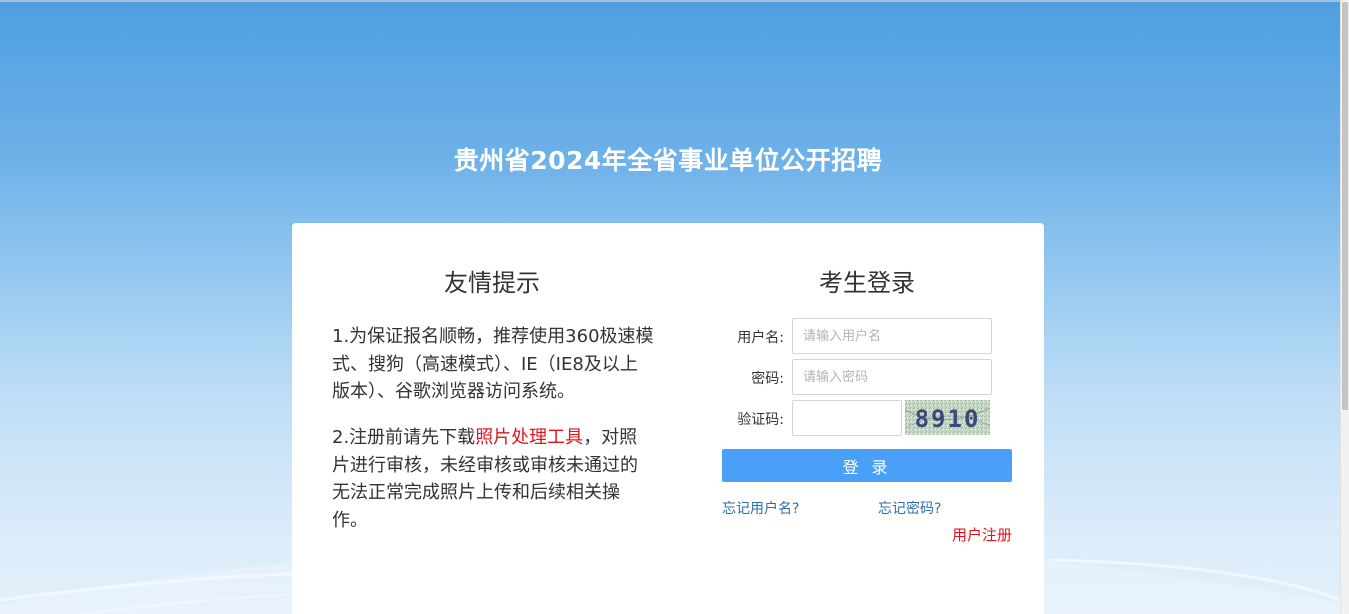  I want to click on captcha-image: 8910, so click(947, 417).